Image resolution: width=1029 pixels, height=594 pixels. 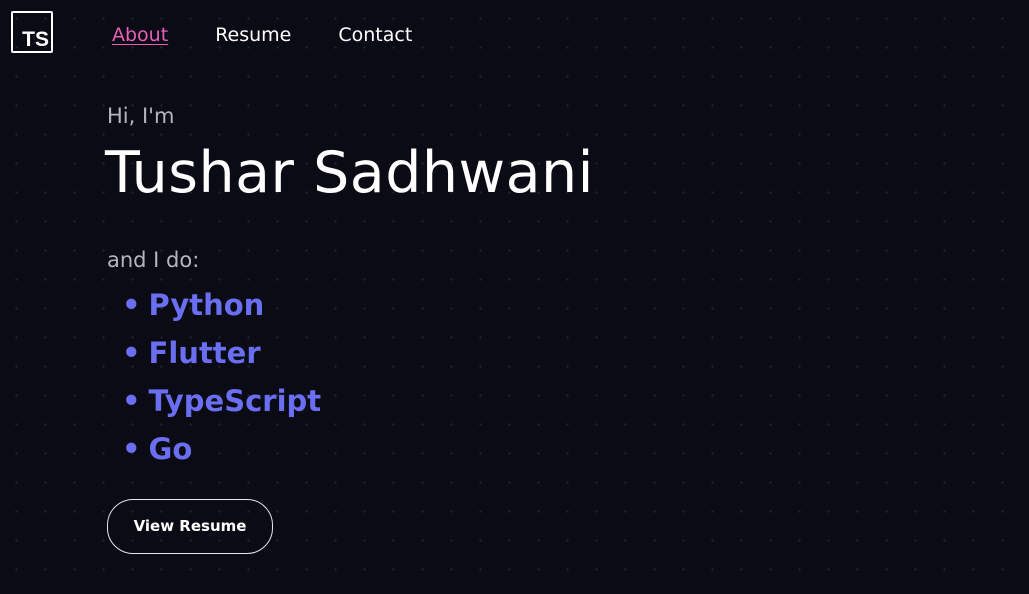 I want to click on nav-link-resume: Resume, so click(x=253, y=35).